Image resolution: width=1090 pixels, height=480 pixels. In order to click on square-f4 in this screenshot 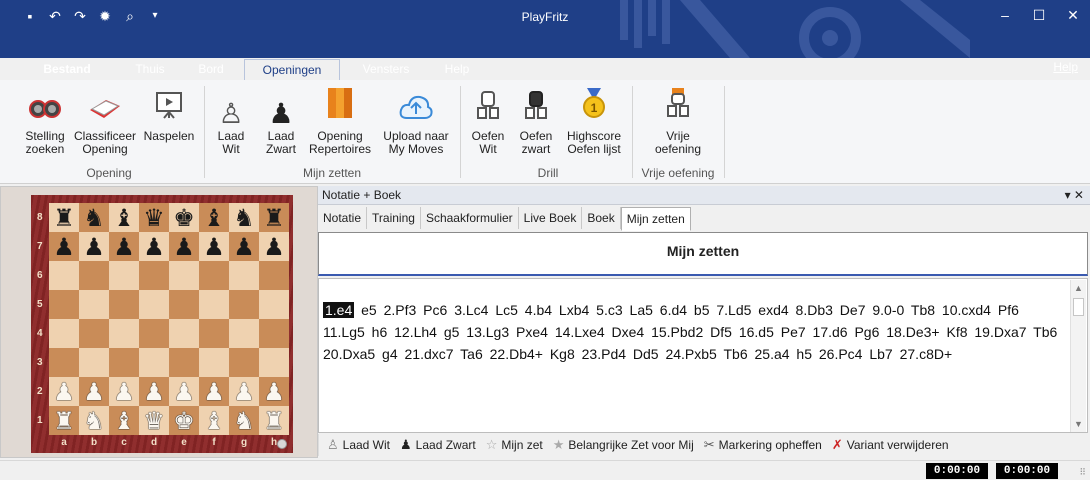, I will do `click(214, 333)`.